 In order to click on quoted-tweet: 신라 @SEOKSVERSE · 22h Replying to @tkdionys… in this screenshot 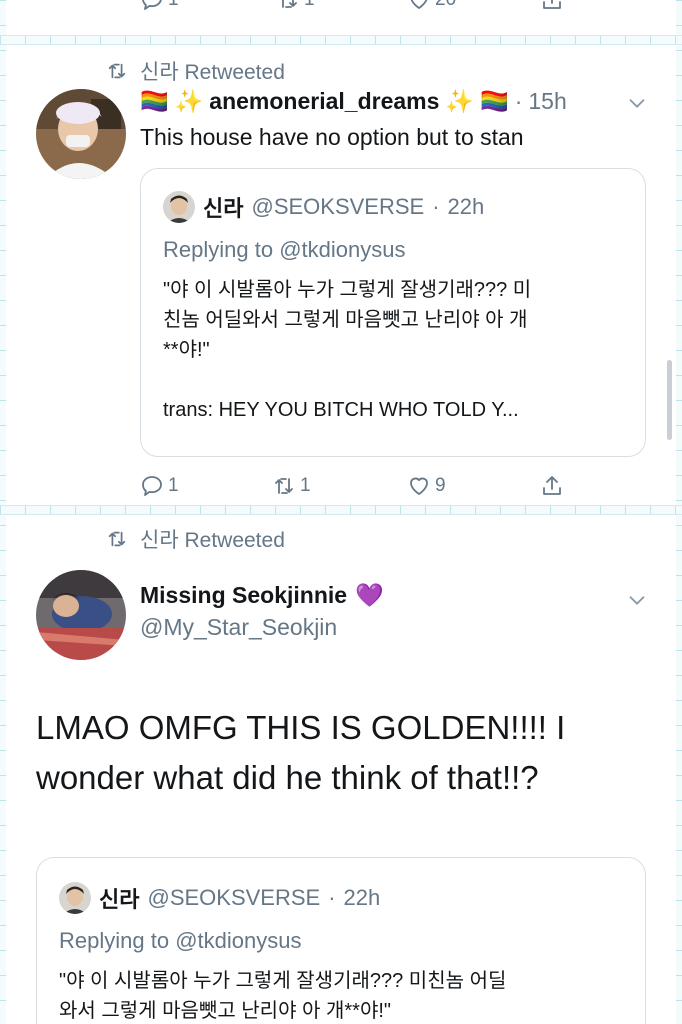, I will do `click(341, 940)`.